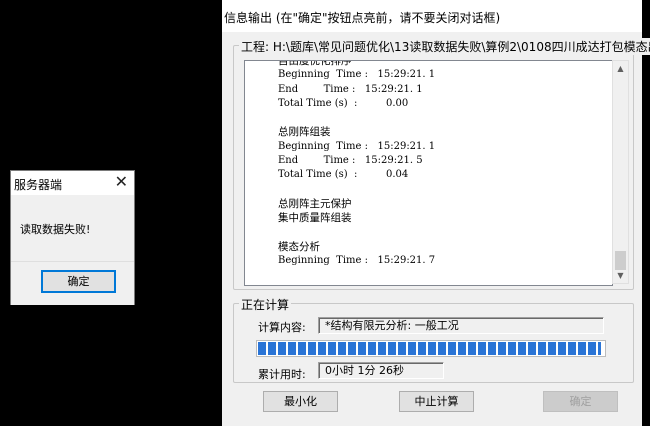 The width and height of the screenshot is (650, 426). Describe the element at coordinates (350, 161) in the screenshot. I see `log-line: End Time : 15:29:21. 5` at that location.